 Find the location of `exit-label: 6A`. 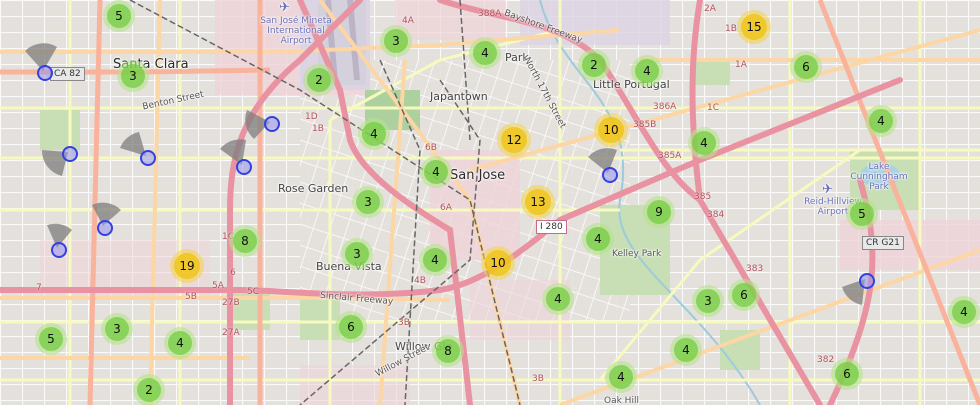

exit-label: 6A is located at coordinates (446, 208).